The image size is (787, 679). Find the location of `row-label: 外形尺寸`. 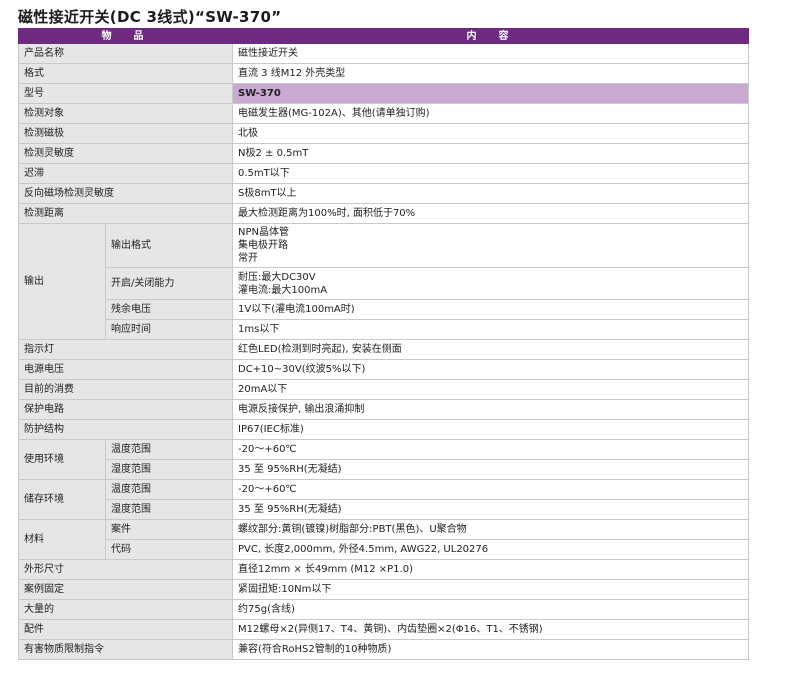

row-label: 外形尺寸 is located at coordinates (125, 569).